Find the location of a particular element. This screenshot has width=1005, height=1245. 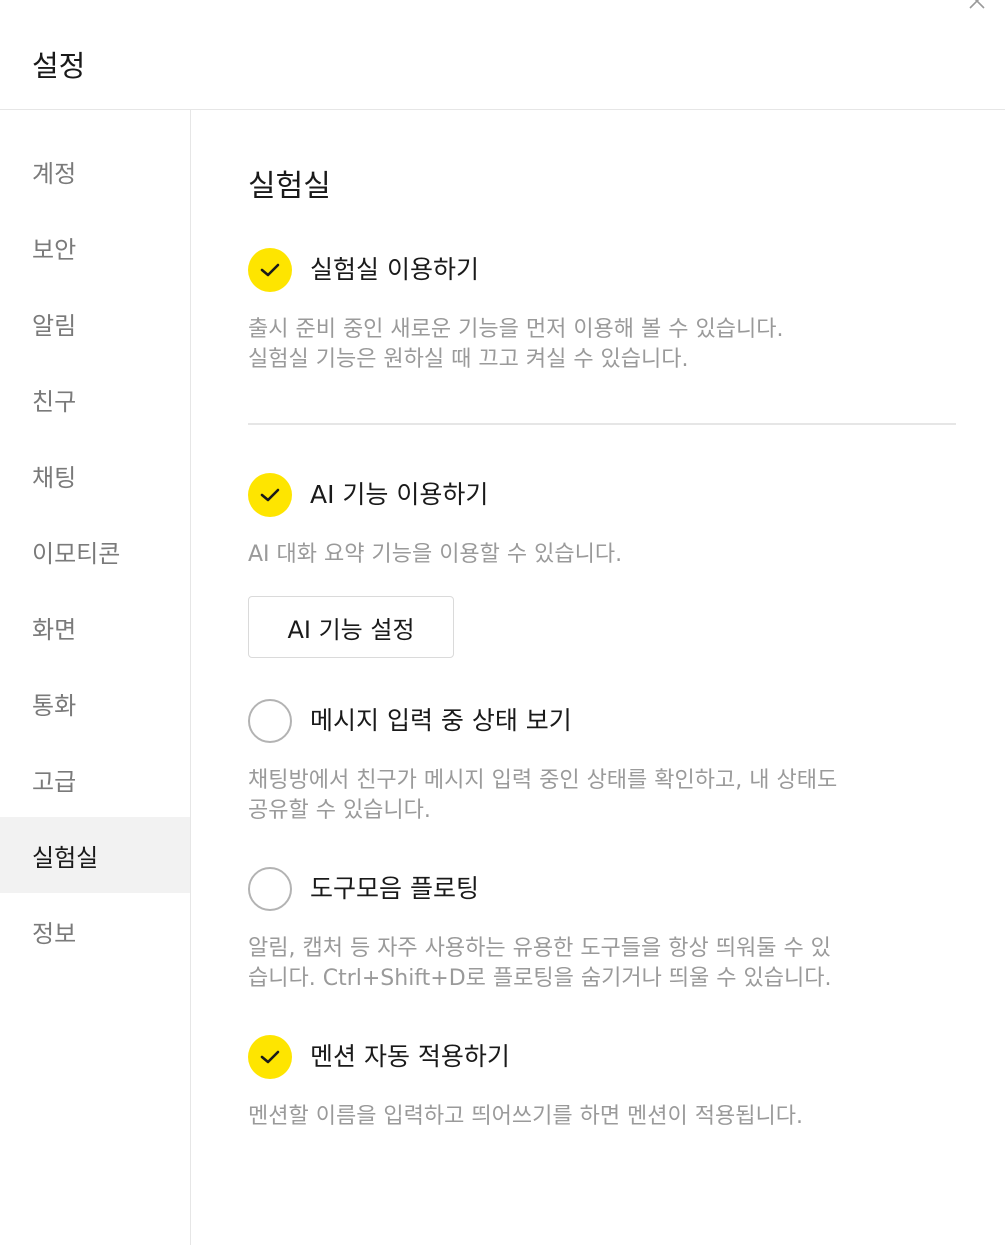

labs-desc-line1: 출시 준비 중인 새로운 기능을 먼저 이용해 볼 수 있습니다. is located at coordinates (516, 329).